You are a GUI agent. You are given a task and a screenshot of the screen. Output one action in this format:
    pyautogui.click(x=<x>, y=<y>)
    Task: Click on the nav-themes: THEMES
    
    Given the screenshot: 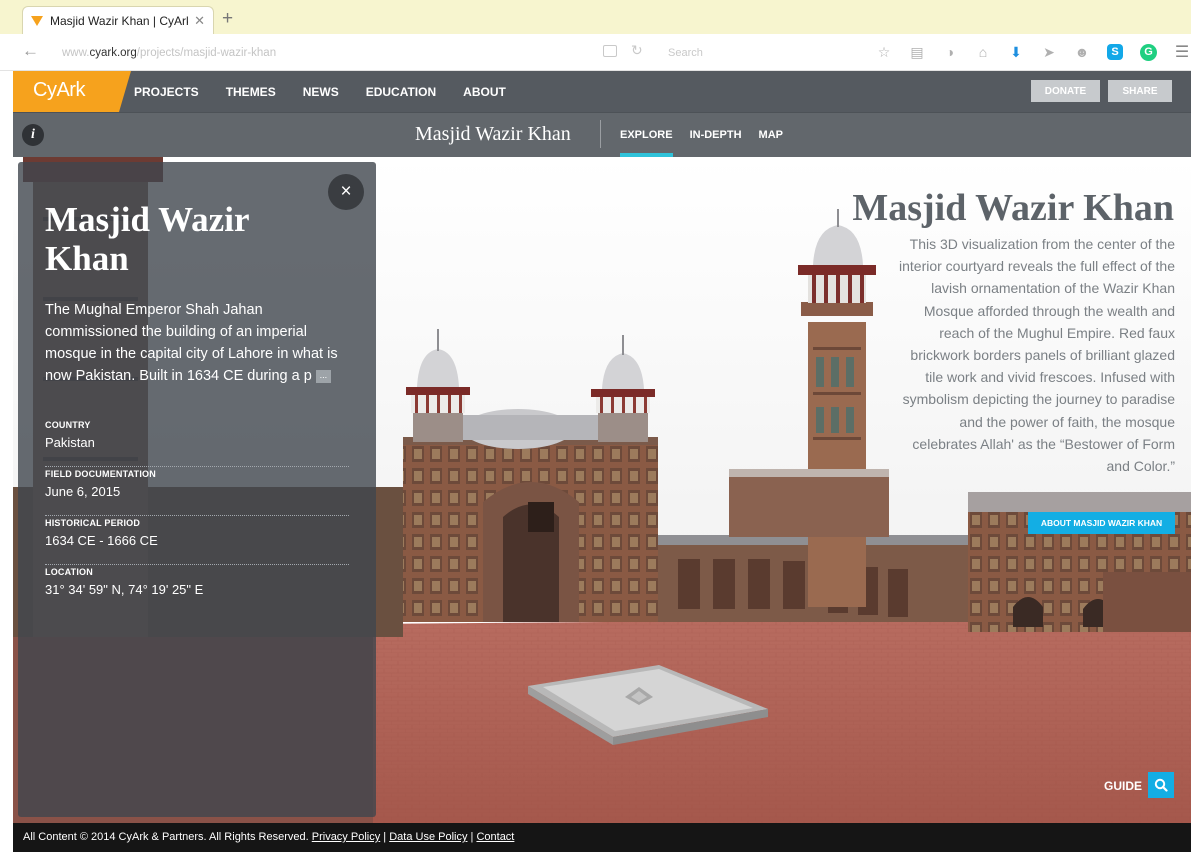 What is the action you would take?
    pyautogui.click(x=251, y=92)
    